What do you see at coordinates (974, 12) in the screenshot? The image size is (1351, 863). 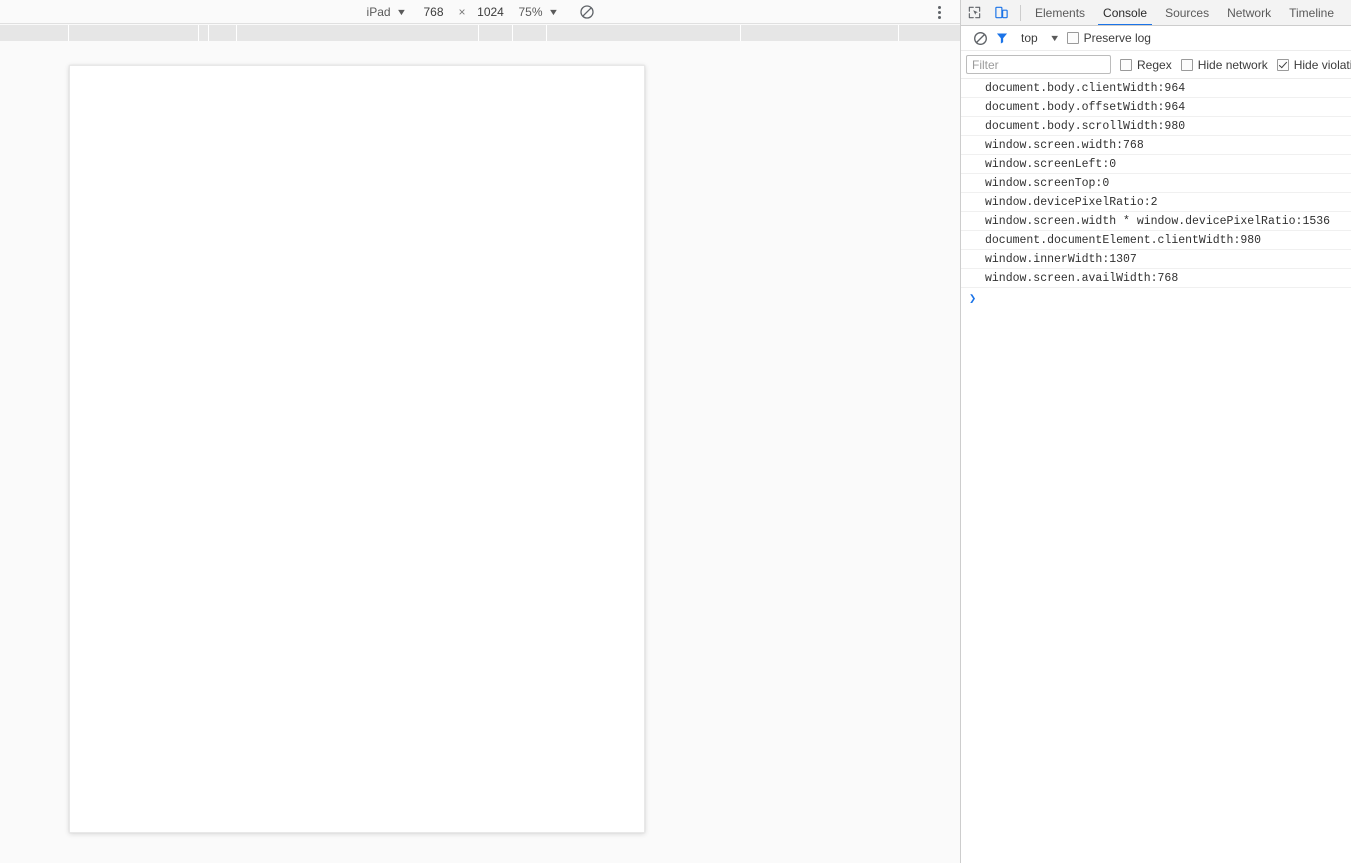 I see `inspect-element-icon` at bounding box center [974, 12].